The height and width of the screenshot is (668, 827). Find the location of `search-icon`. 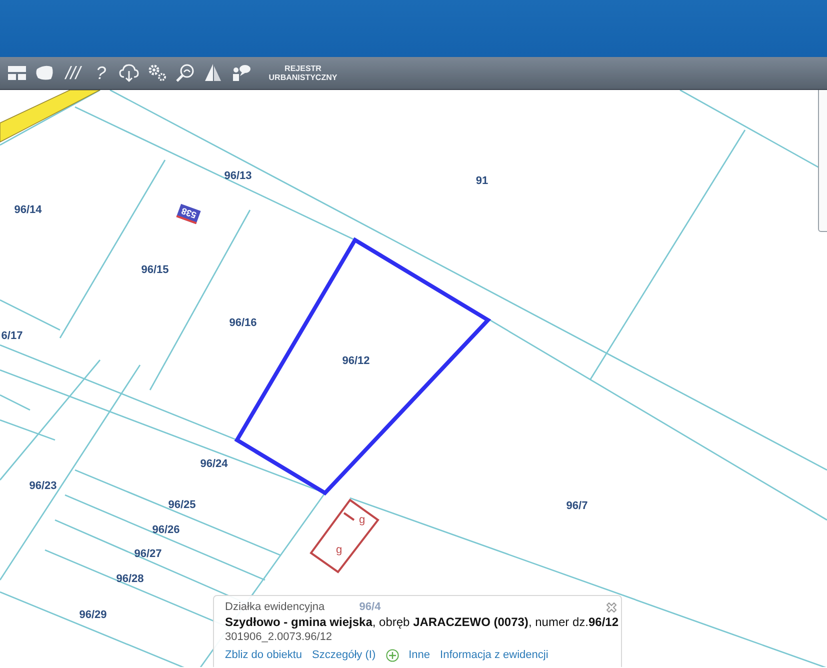

search-icon is located at coordinates (185, 73).